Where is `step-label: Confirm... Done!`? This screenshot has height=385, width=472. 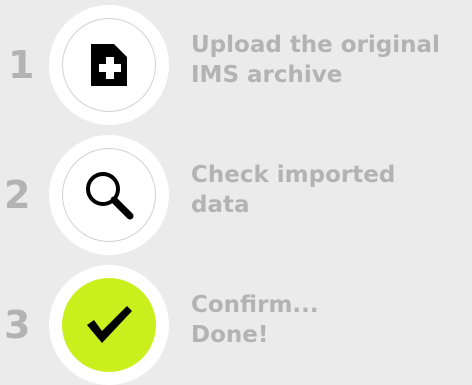 step-label: Confirm... Done! is located at coordinates (328, 320).